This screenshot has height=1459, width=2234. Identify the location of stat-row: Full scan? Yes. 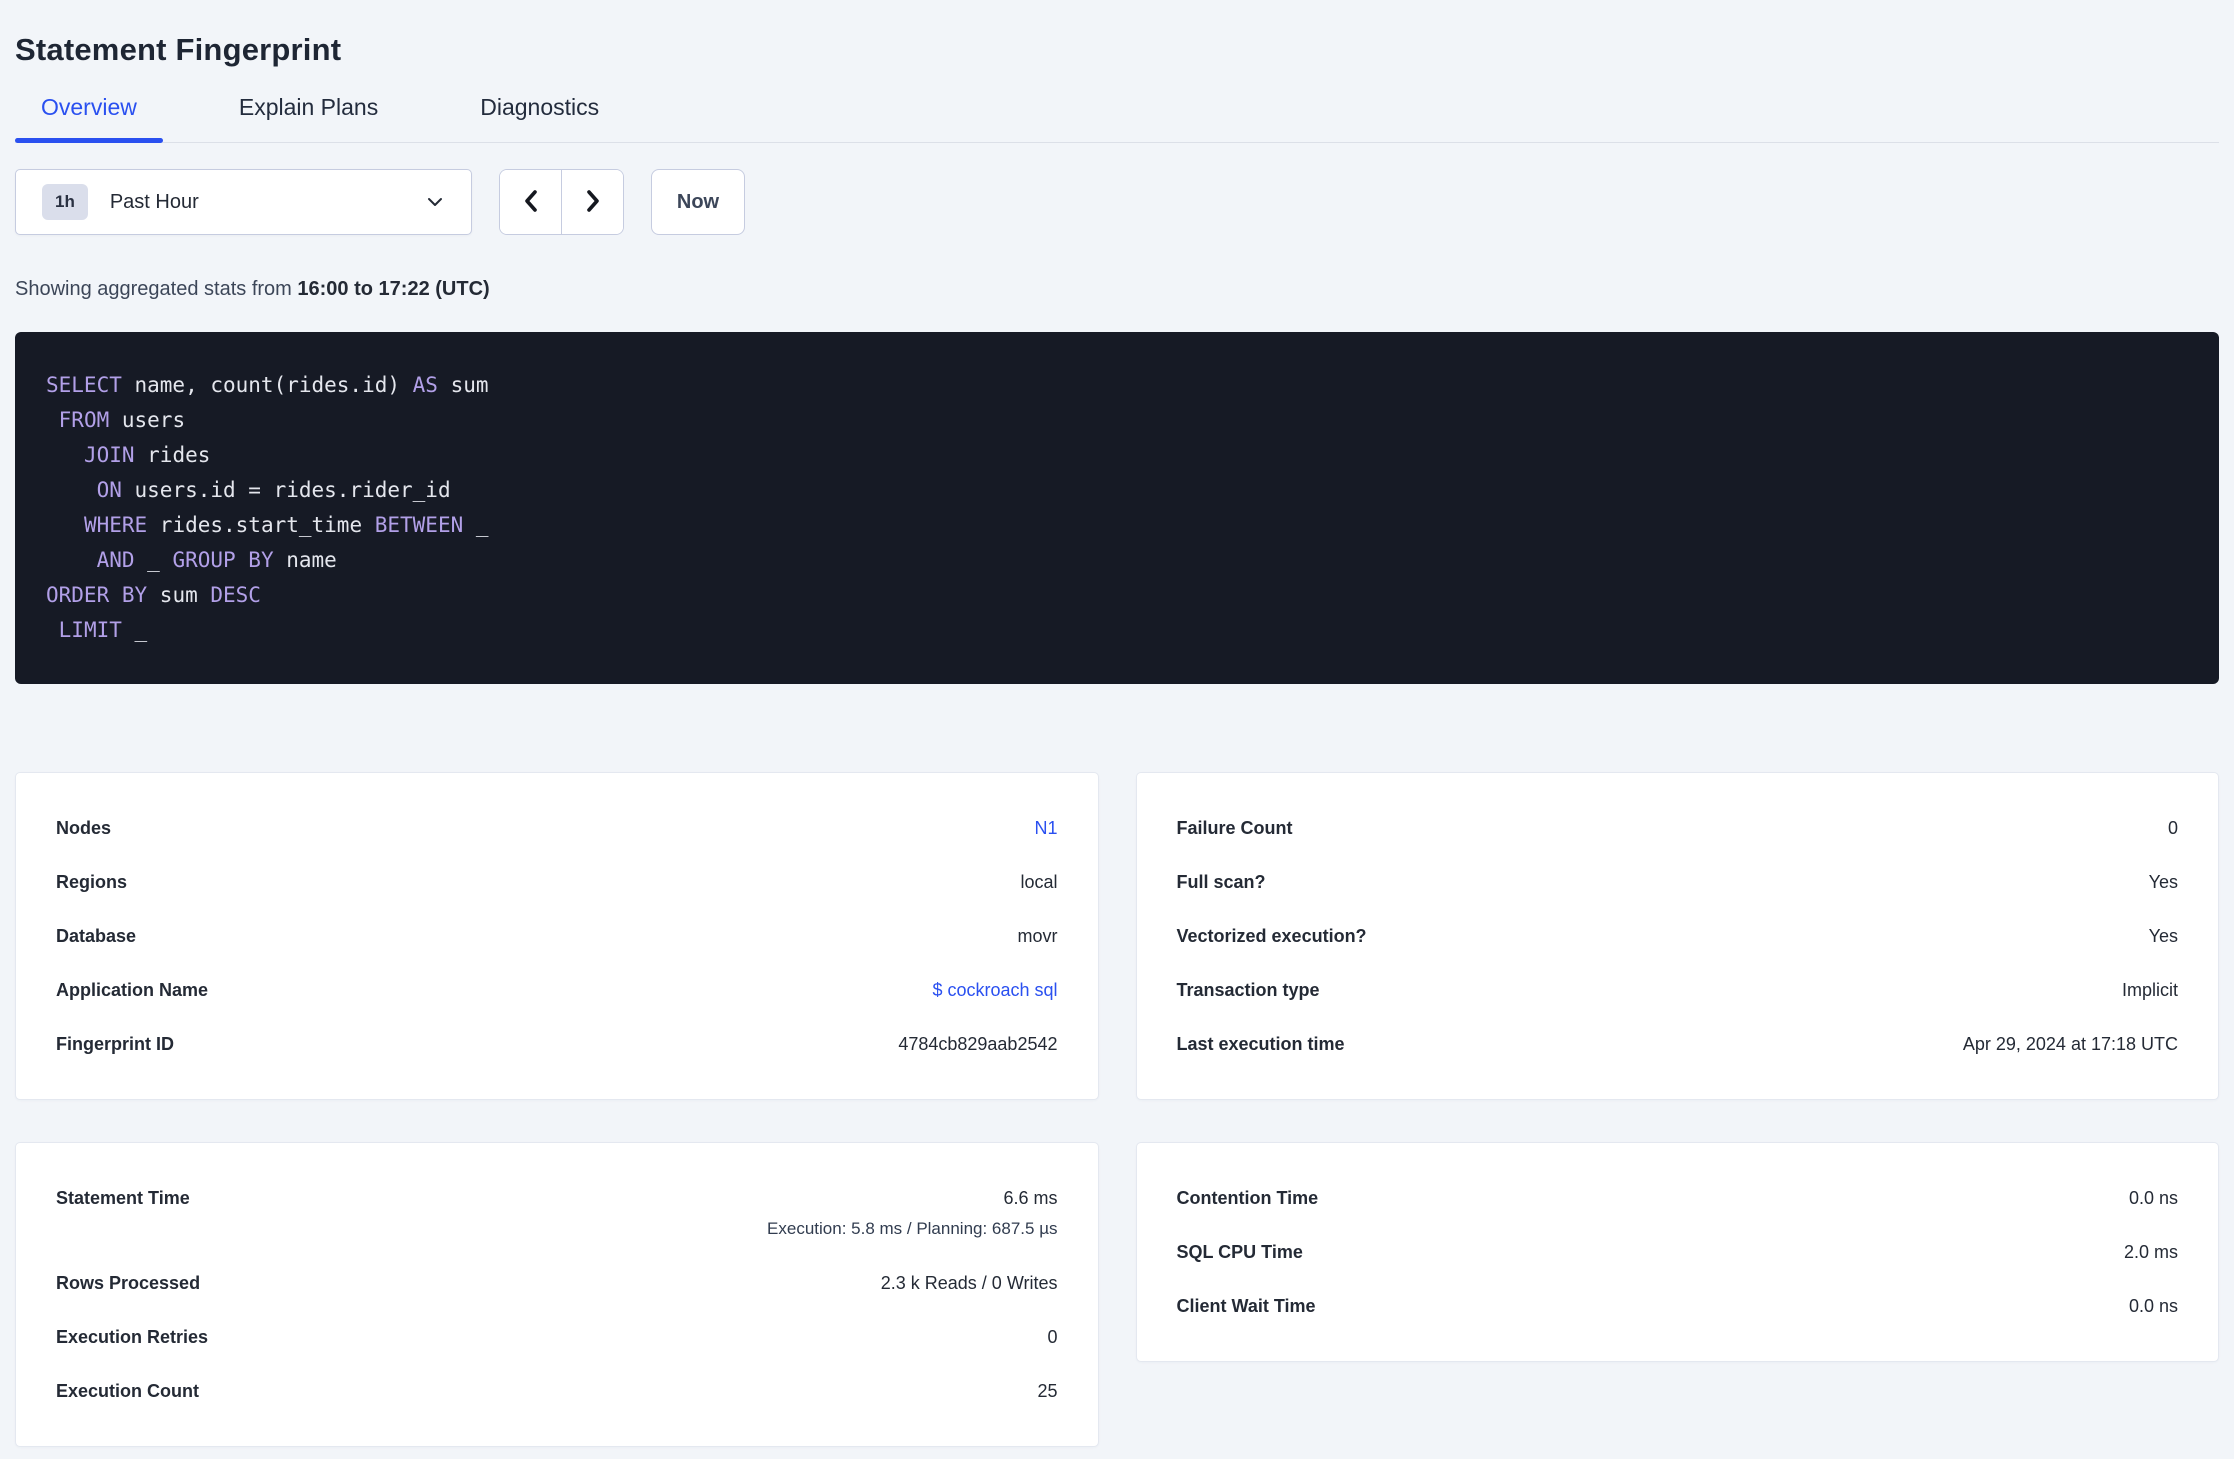
(1678, 882).